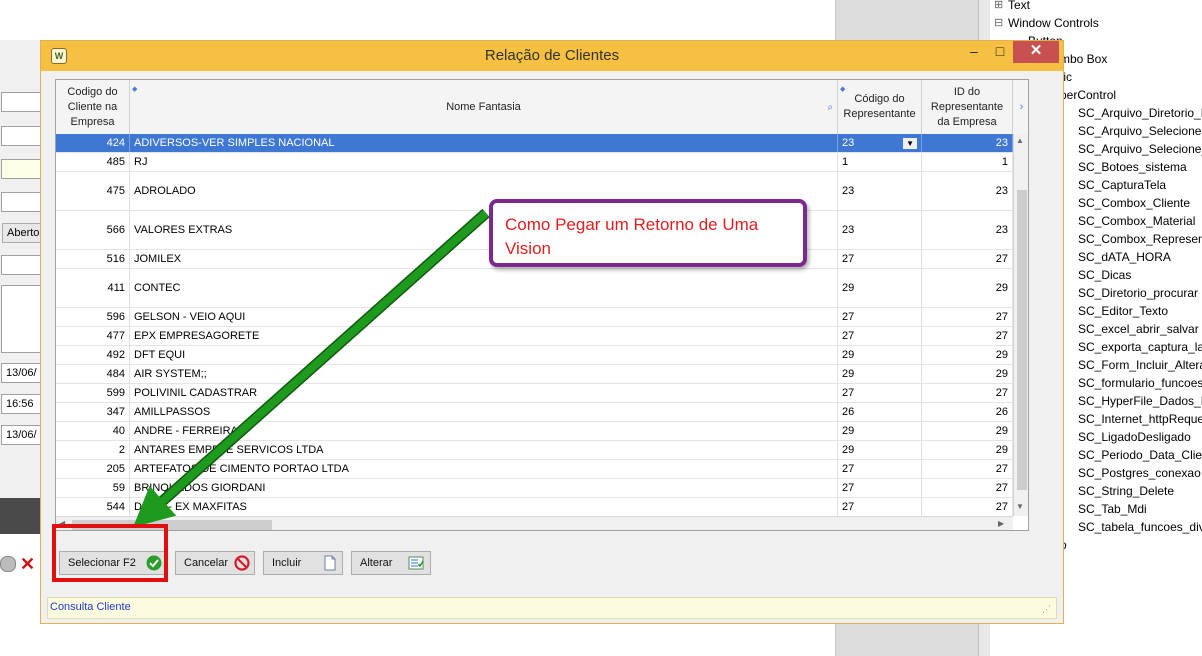 The width and height of the screenshot is (1202, 656). I want to click on callout-text: Como Pegar um Retorno de Uma Vision, so click(632, 236).